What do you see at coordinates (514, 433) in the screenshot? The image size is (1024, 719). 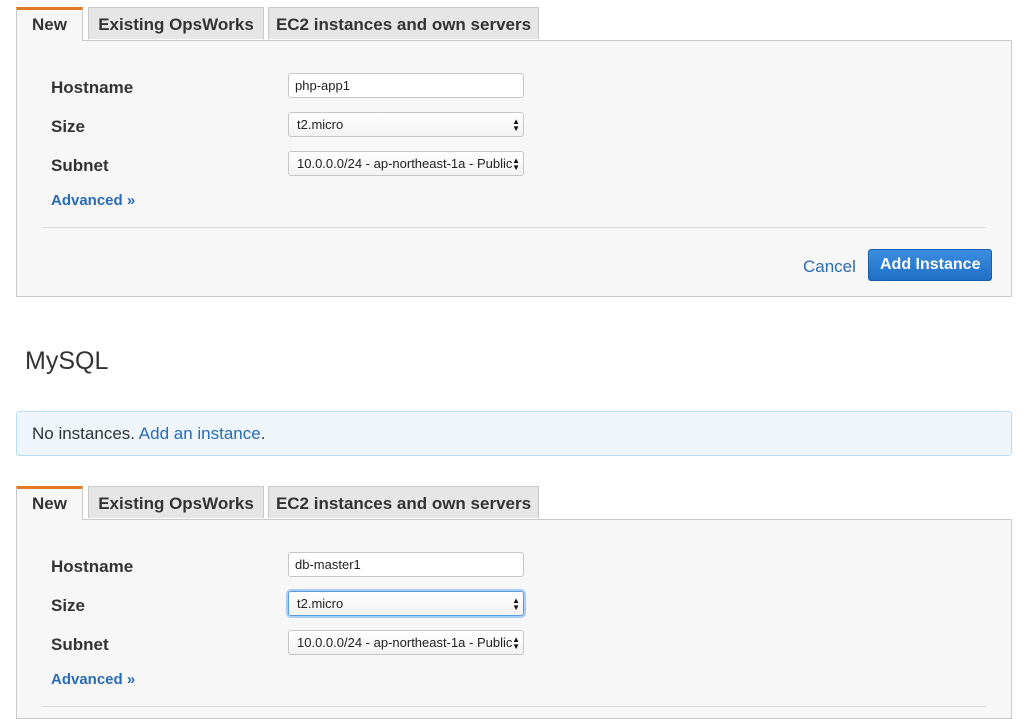 I see `no-instances-alert: No instances. Add an instance.` at bounding box center [514, 433].